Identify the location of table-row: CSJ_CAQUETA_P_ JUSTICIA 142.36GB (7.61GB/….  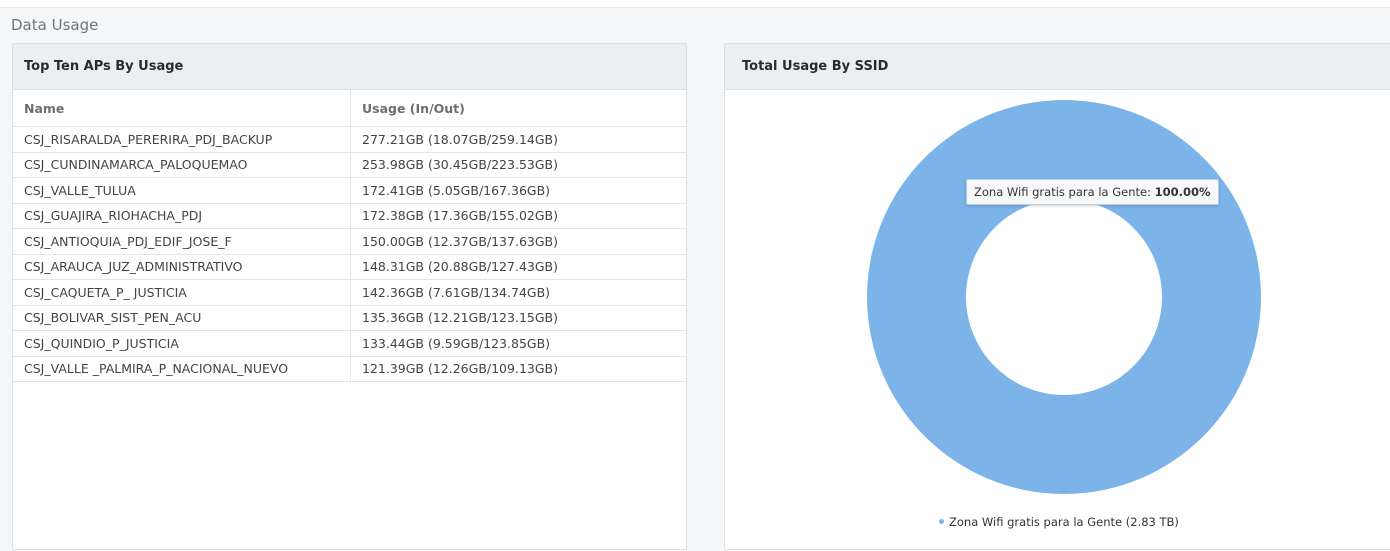
(349, 292).